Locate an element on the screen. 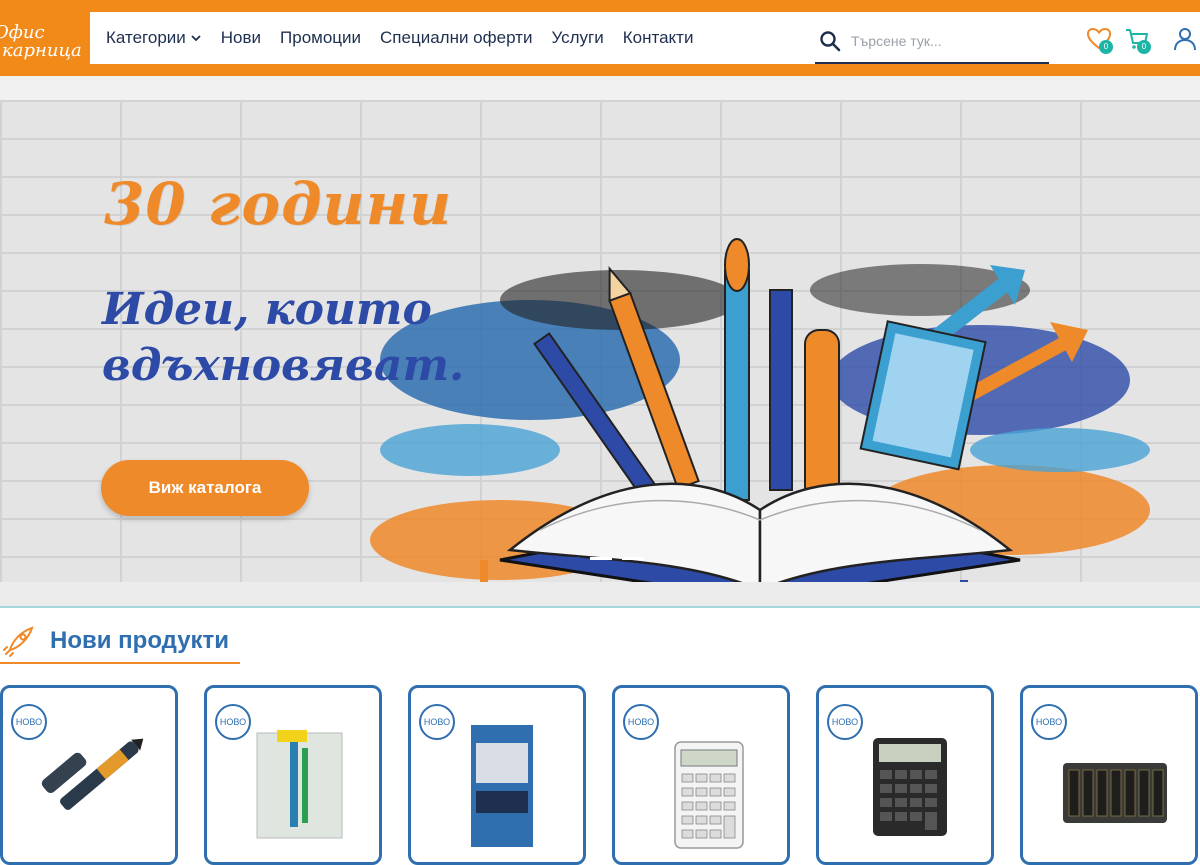 This screenshot has width=1200, height=865. section-title-underline is located at coordinates (120, 663).